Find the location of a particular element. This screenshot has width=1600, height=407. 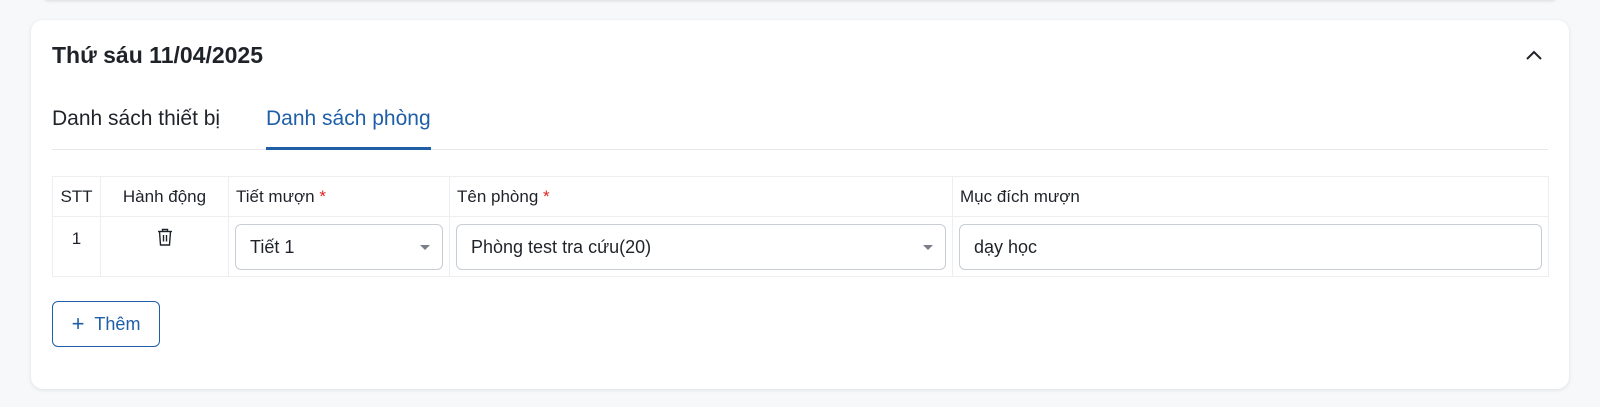

tab-device-list: Danh sách thiết bị is located at coordinates (136, 125).